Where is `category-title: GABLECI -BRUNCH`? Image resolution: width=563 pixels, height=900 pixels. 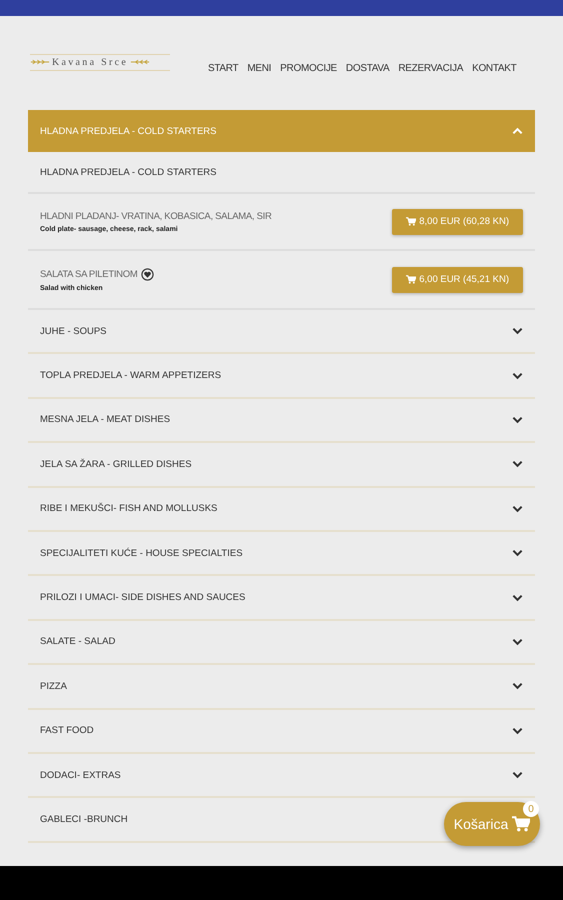
category-title: GABLECI -BRUNCH is located at coordinates (84, 819).